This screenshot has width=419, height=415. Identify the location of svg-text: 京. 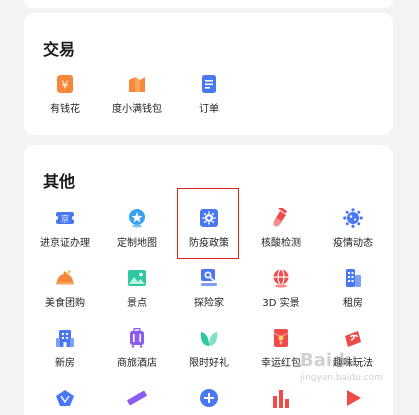
(65, 219).